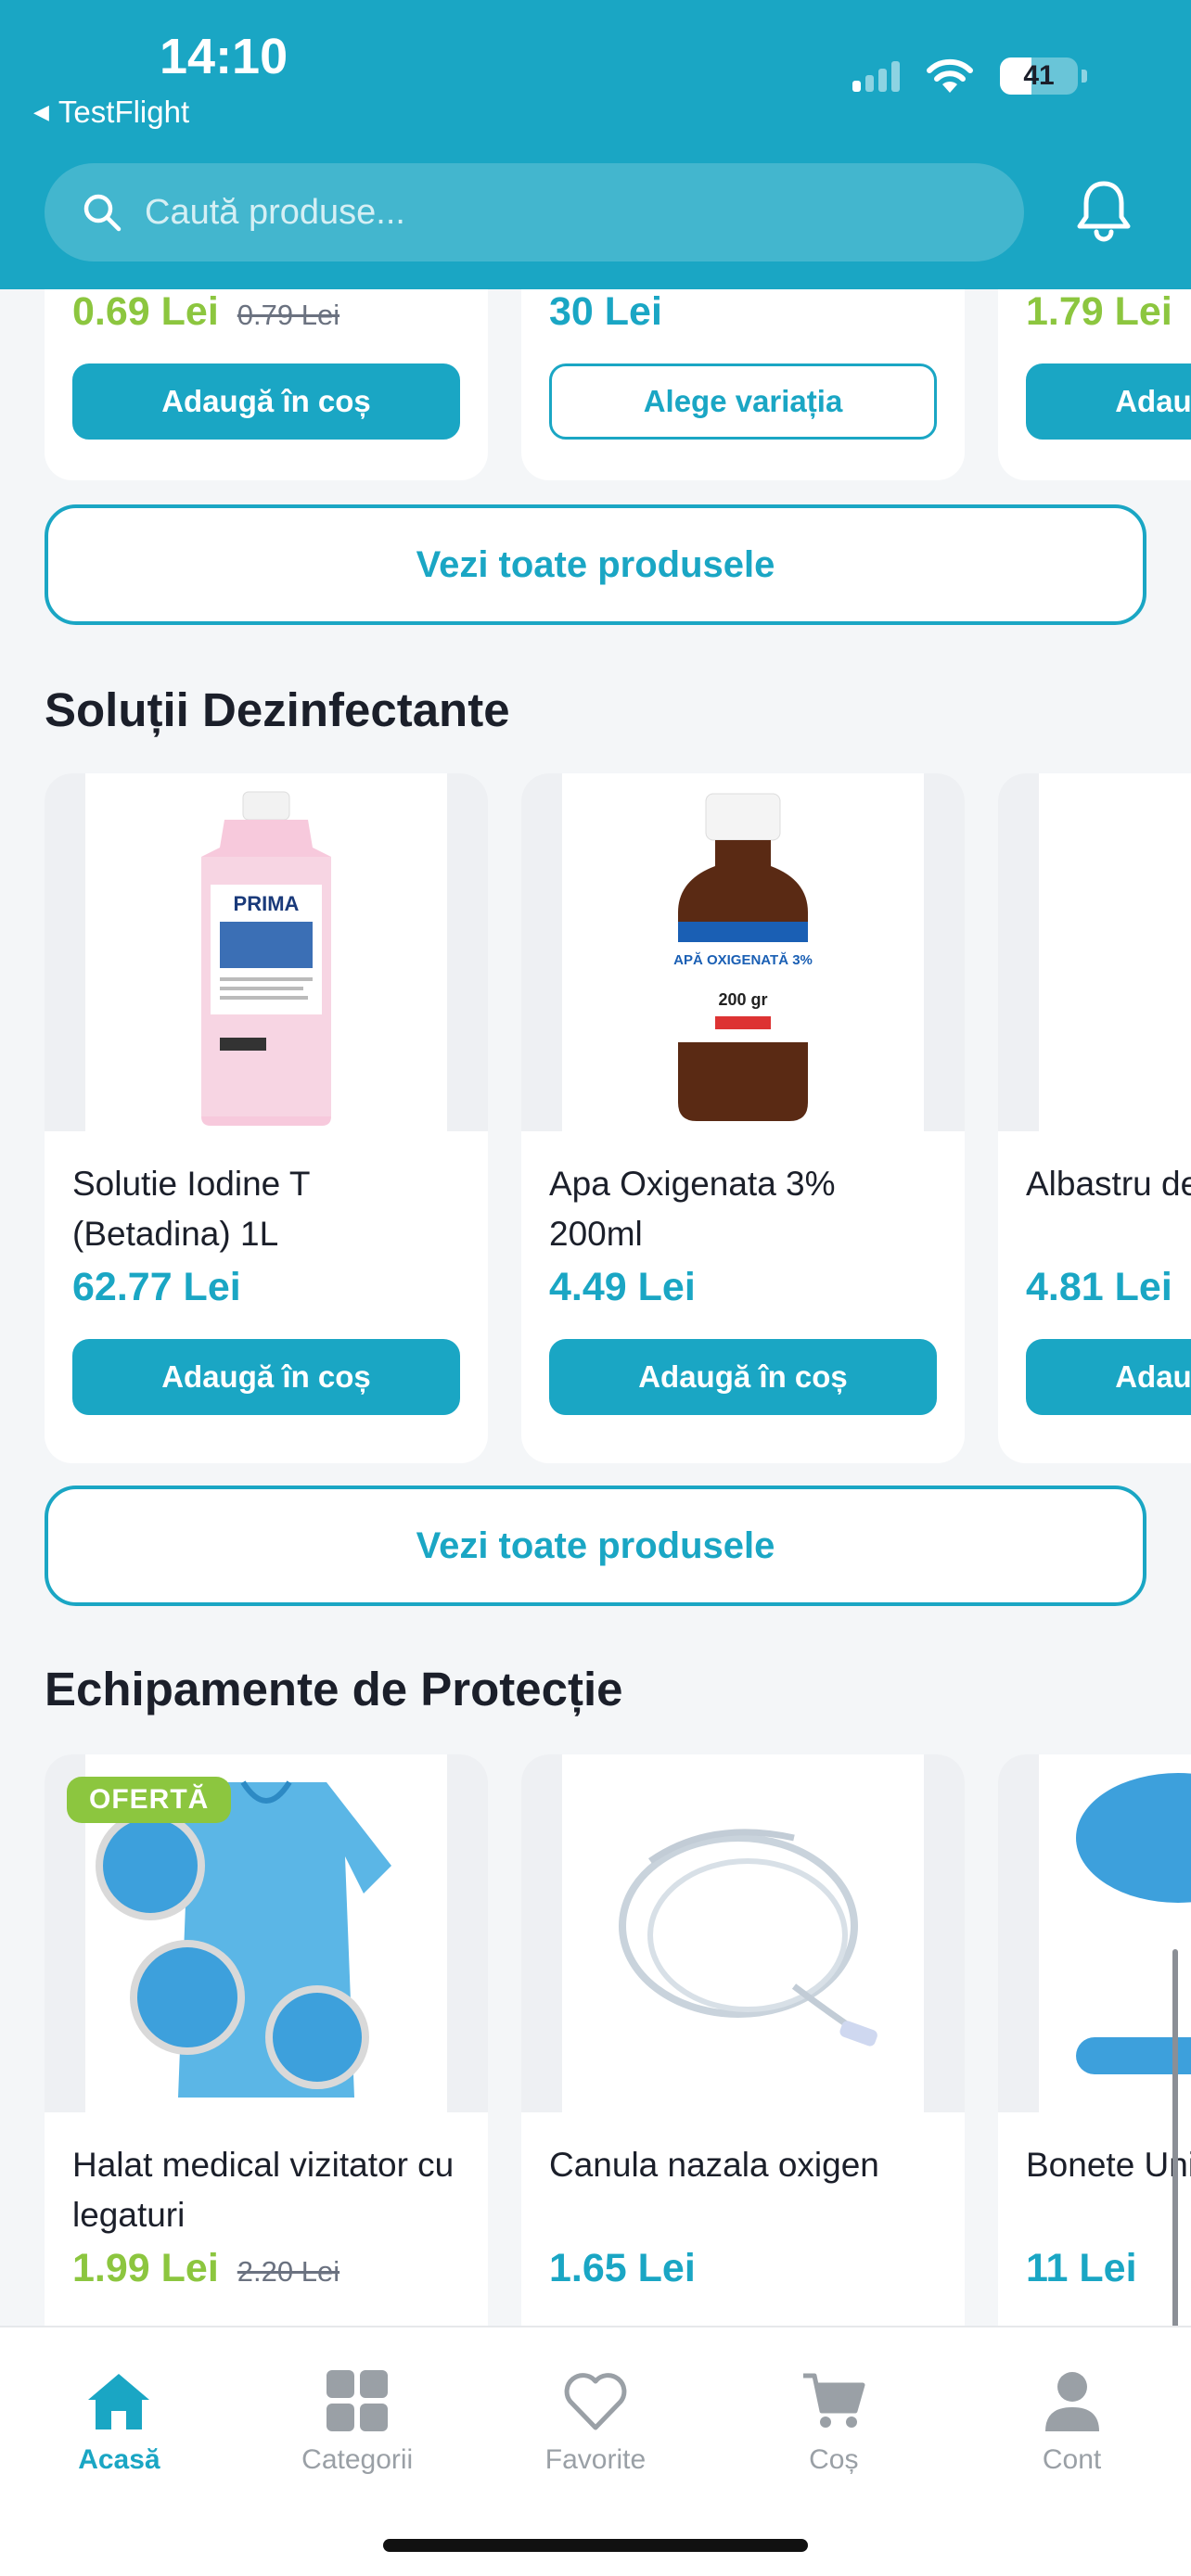  Describe the element at coordinates (1099, 311) in the screenshot. I see `product-price: 1.79 Lei` at that location.